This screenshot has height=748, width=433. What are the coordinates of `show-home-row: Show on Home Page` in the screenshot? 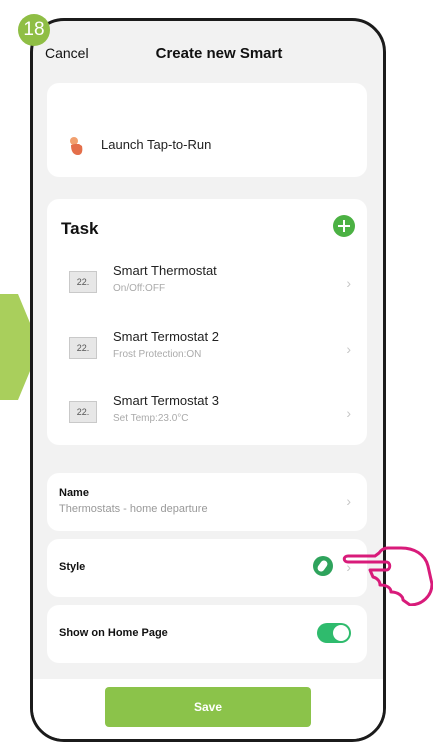 It's located at (207, 634).